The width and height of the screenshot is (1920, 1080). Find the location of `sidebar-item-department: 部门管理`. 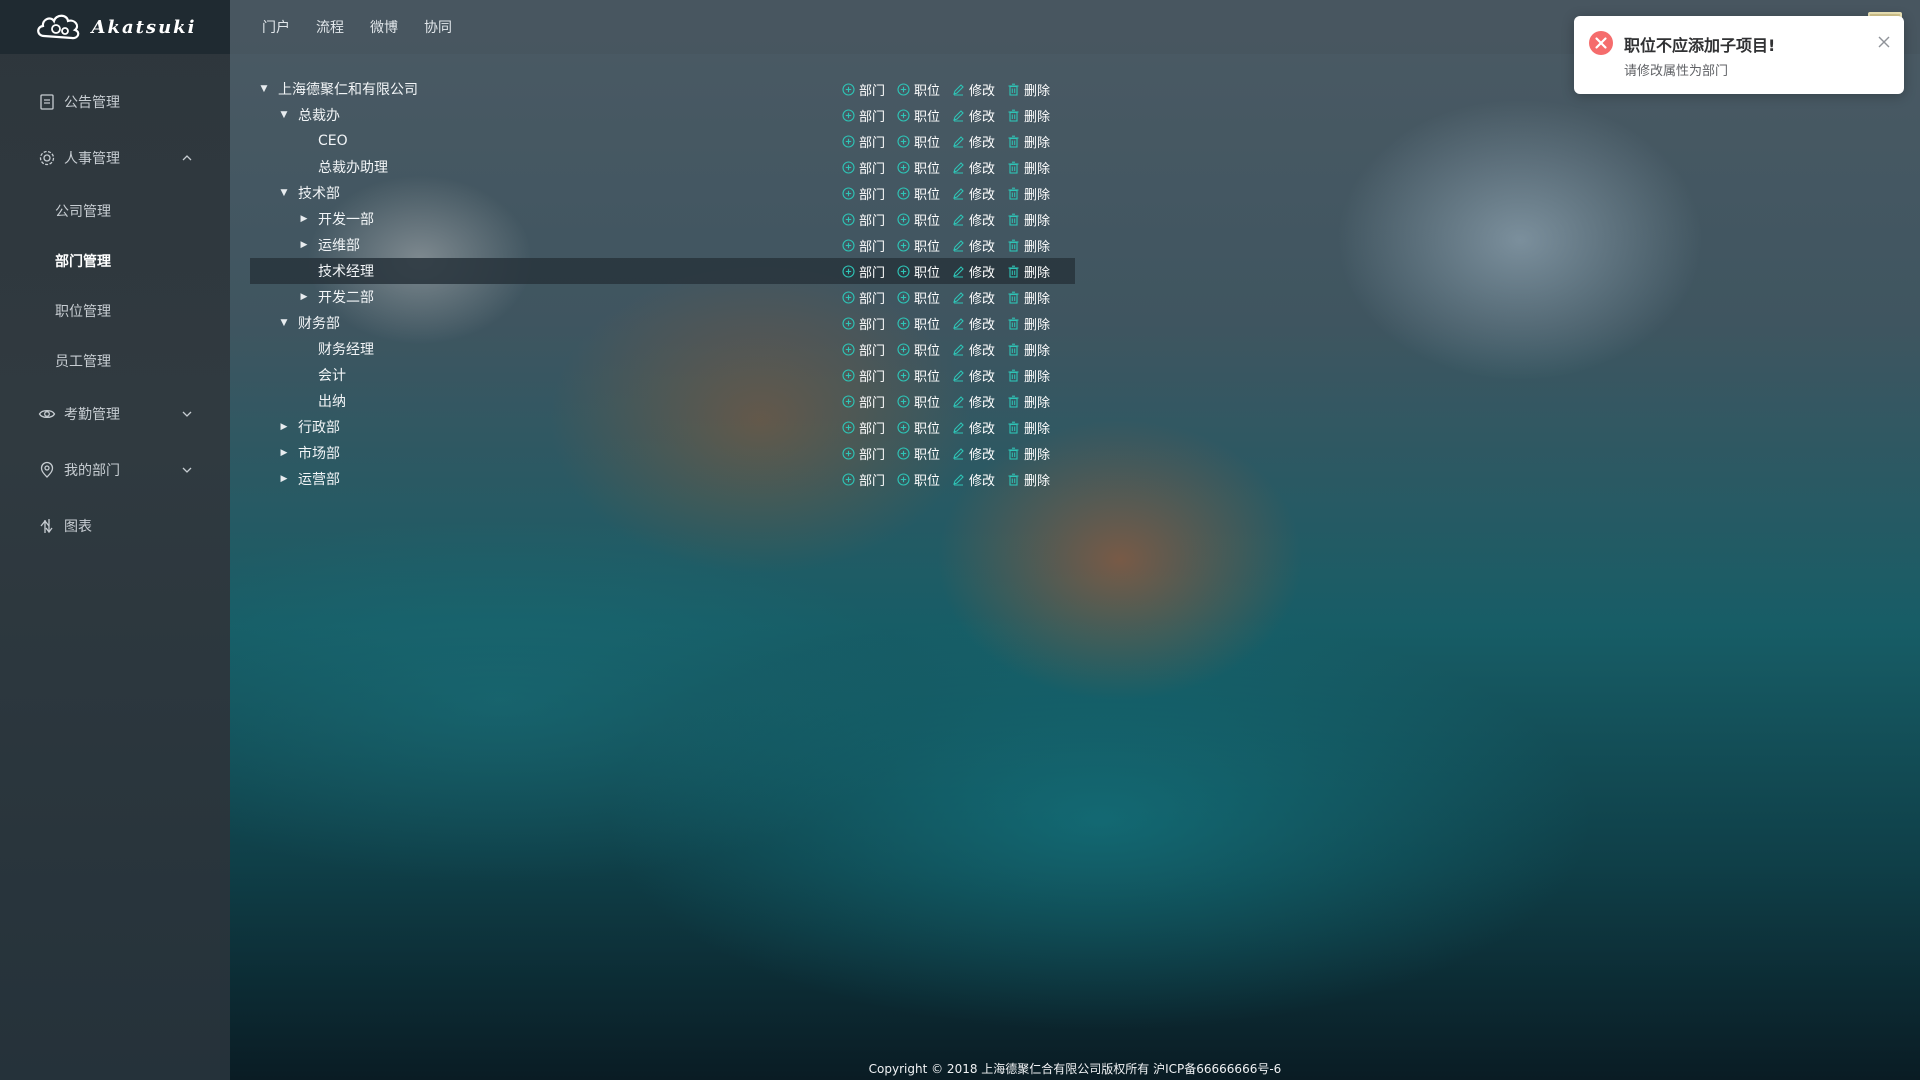

sidebar-item-department: 部门管理 is located at coordinates (115, 261).